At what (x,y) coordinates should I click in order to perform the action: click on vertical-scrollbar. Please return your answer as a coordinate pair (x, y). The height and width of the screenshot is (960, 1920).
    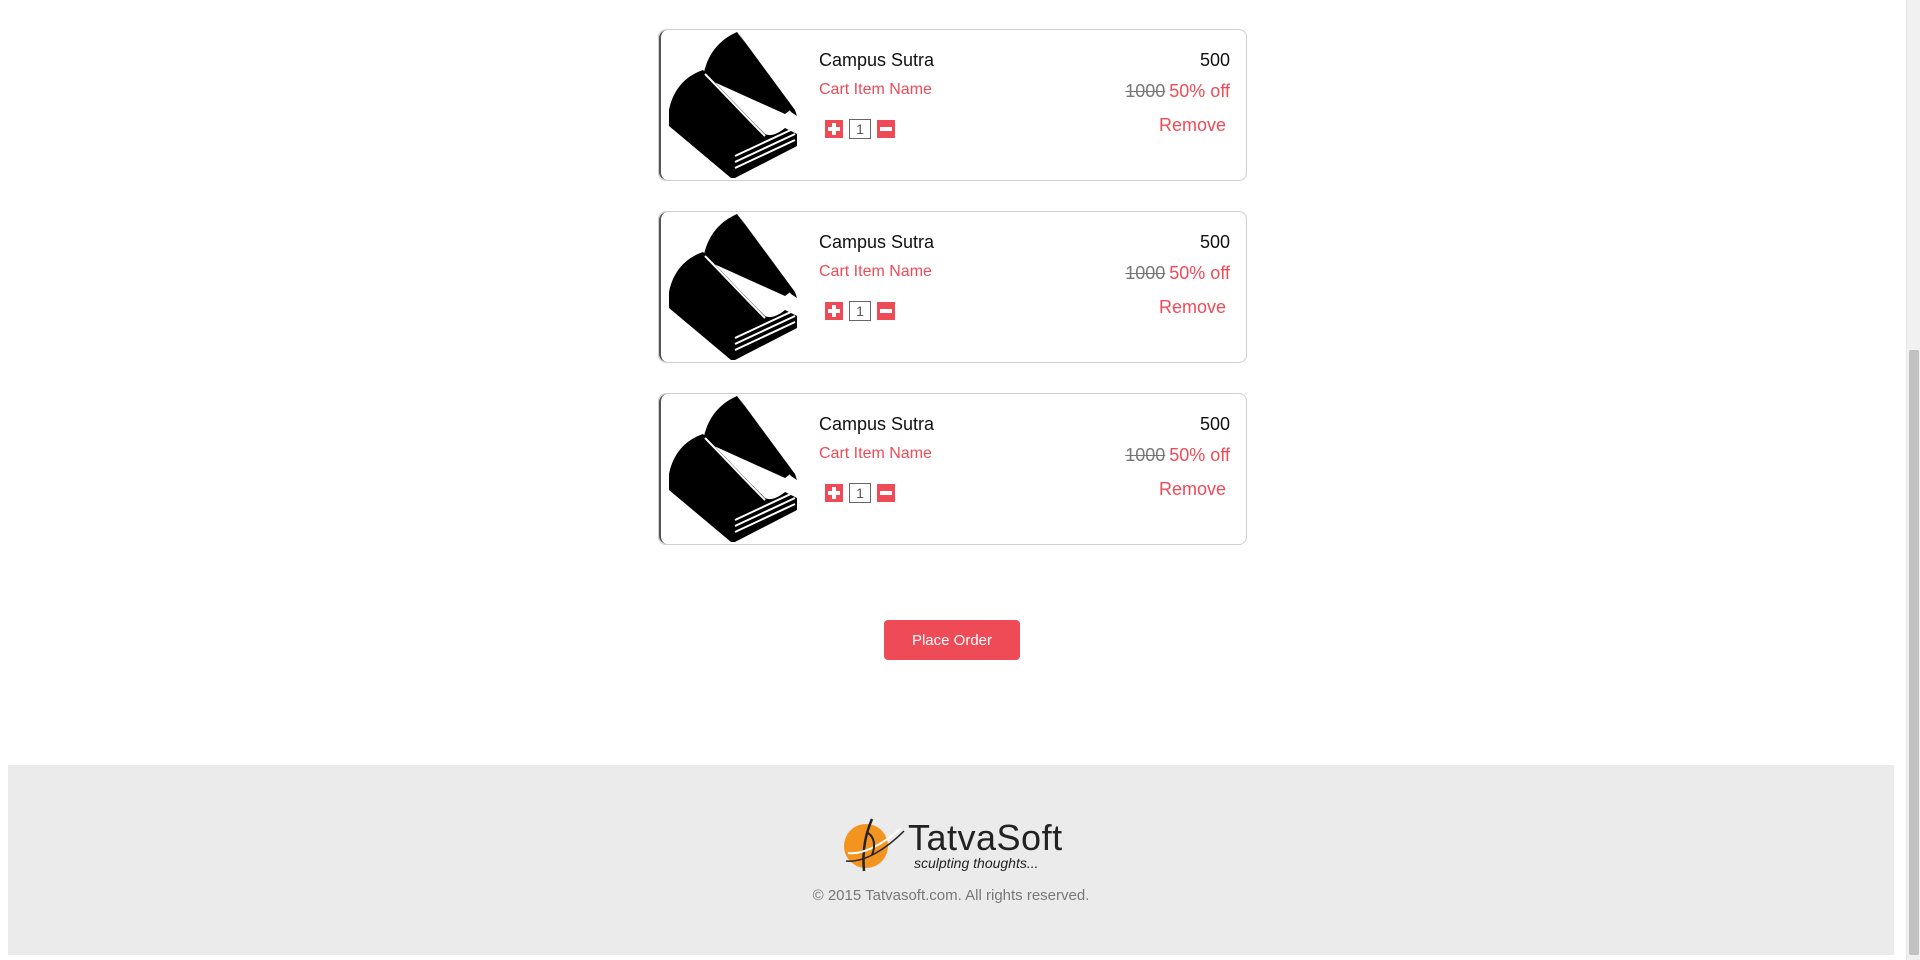
    Looking at the image, I should click on (1913, 480).